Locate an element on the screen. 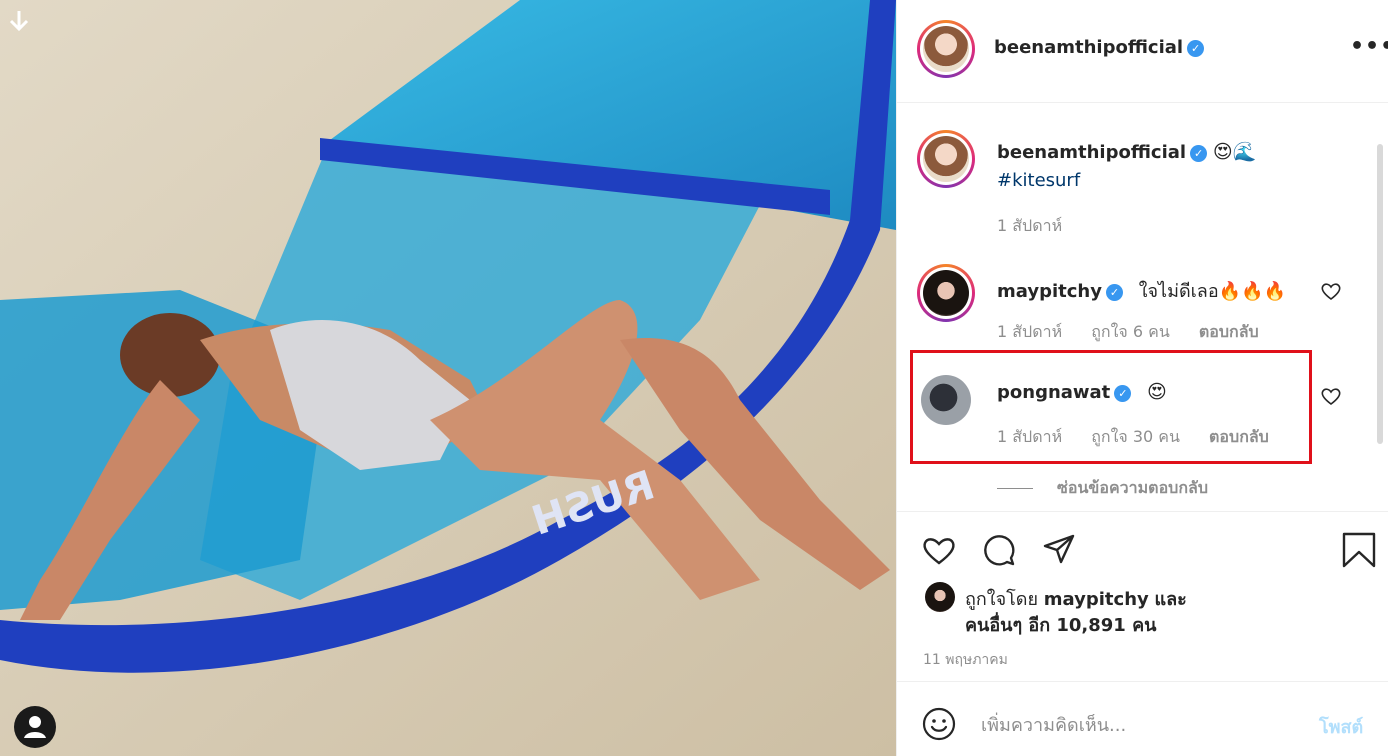 The height and width of the screenshot is (756, 1388). comment-composer: โพสต์ is located at coordinates (1142, 718).